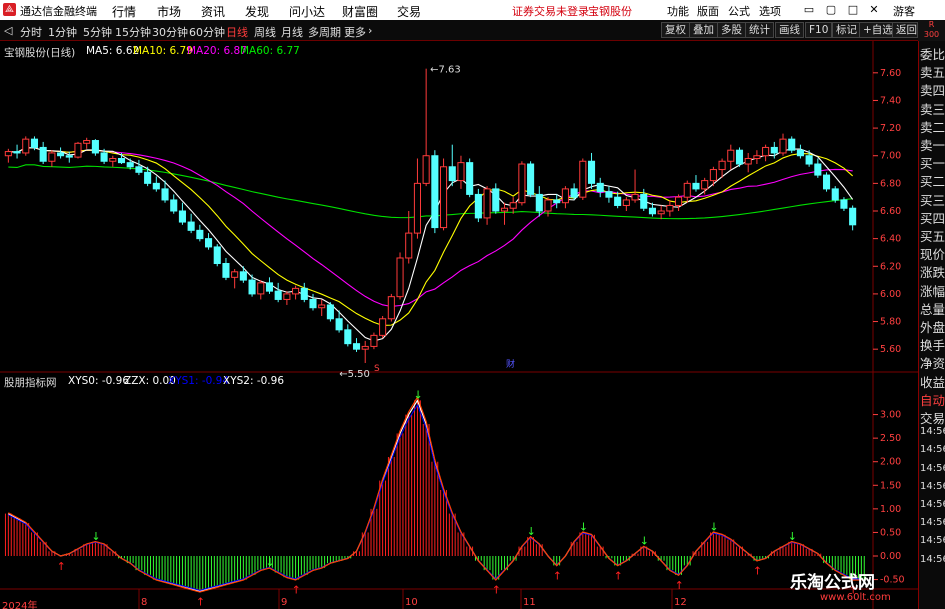  I want to click on menu-gongshi: 公式, so click(739, 11).